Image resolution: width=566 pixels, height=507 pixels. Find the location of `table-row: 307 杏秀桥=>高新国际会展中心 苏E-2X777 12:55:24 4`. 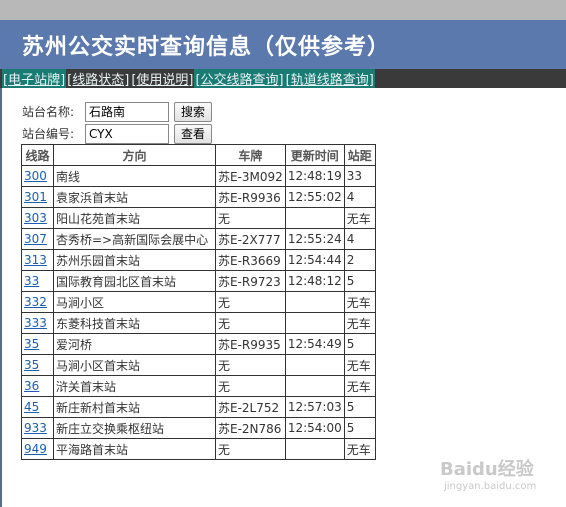

table-row: 307 杏秀桥=>高新国际会展中心 苏E-2X777 12:55:24 4 is located at coordinates (198, 239).